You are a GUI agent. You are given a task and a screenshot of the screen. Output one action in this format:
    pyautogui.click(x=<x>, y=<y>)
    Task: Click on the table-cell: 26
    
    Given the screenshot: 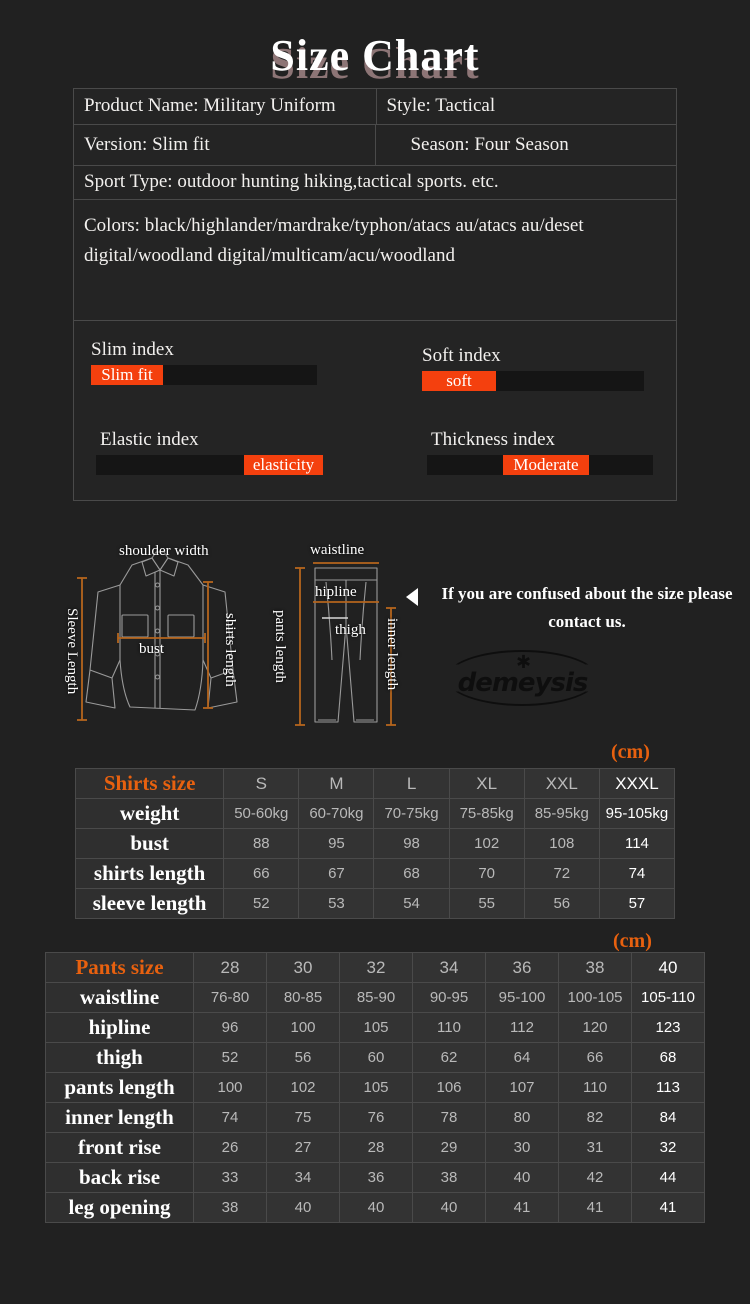 What is the action you would take?
    pyautogui.click(x=230, y=1147)
    